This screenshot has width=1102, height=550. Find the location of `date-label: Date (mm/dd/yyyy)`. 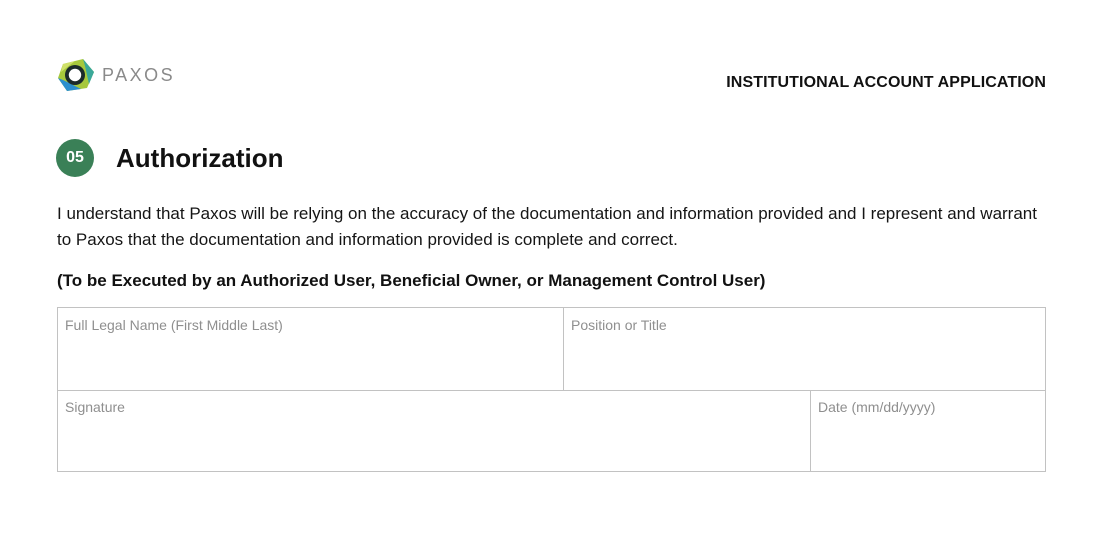

date-label: Date (mm/dd/yyyy) is located at coordinates (877, 407).